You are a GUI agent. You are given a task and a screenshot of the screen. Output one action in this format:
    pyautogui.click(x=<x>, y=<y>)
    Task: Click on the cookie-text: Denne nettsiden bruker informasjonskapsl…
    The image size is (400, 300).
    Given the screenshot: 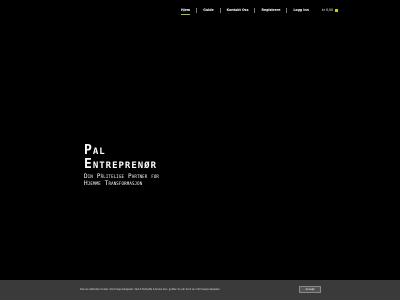 What is the action you would take?
    pyautogui.click(x=150, y=289)
    